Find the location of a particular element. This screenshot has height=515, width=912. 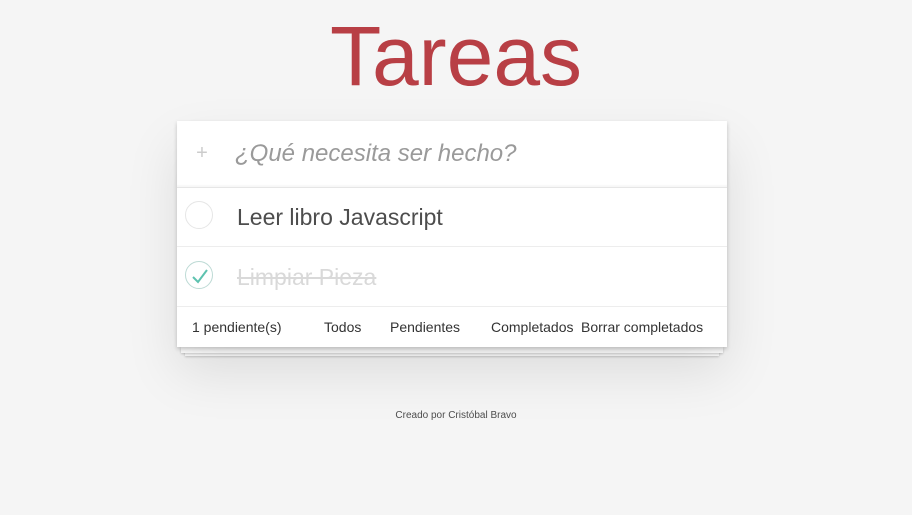

checkbox-checked-icon is located at coordinates (199, 275).